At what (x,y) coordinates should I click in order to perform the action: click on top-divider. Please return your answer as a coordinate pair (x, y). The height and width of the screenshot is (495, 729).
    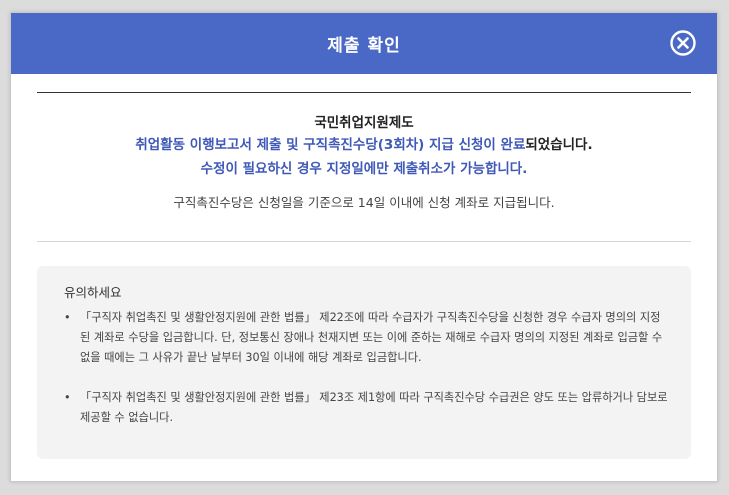
    Looking at the image, I should click on (364, 92).